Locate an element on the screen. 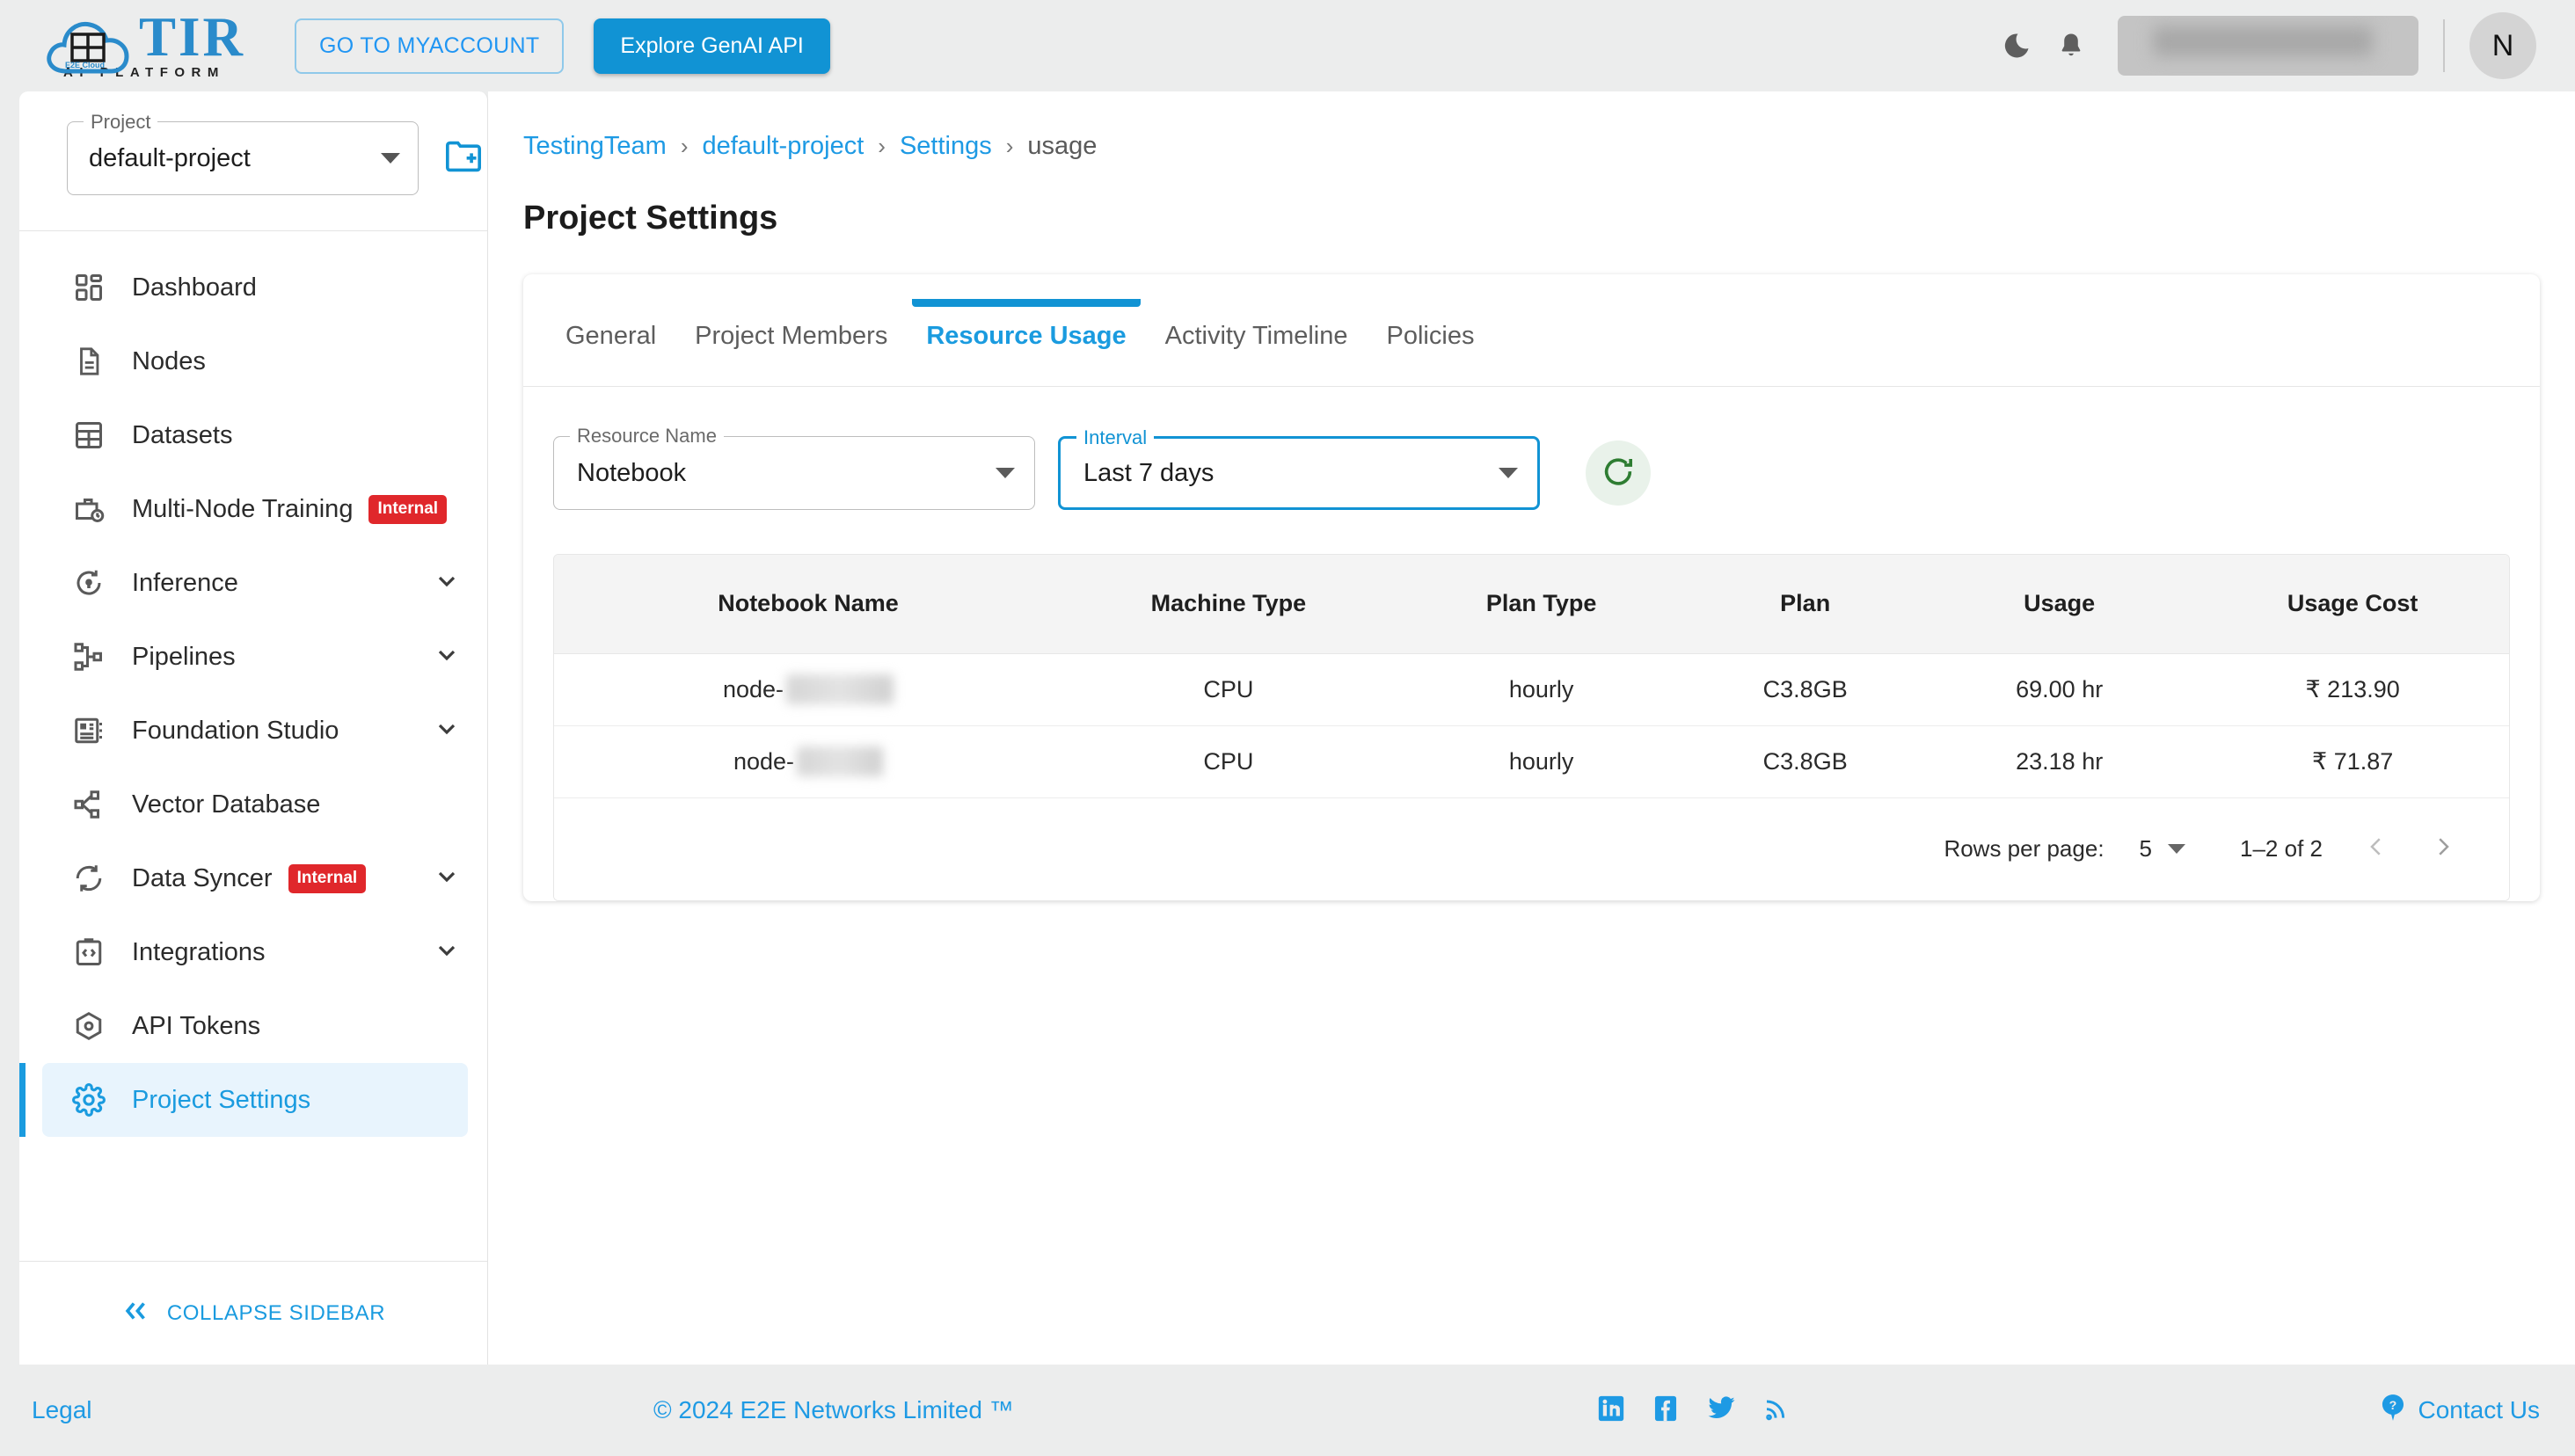 The image size is (2575, 1456). contact-us-link: ? Contact Us is located at coordinates (2459, 1411).